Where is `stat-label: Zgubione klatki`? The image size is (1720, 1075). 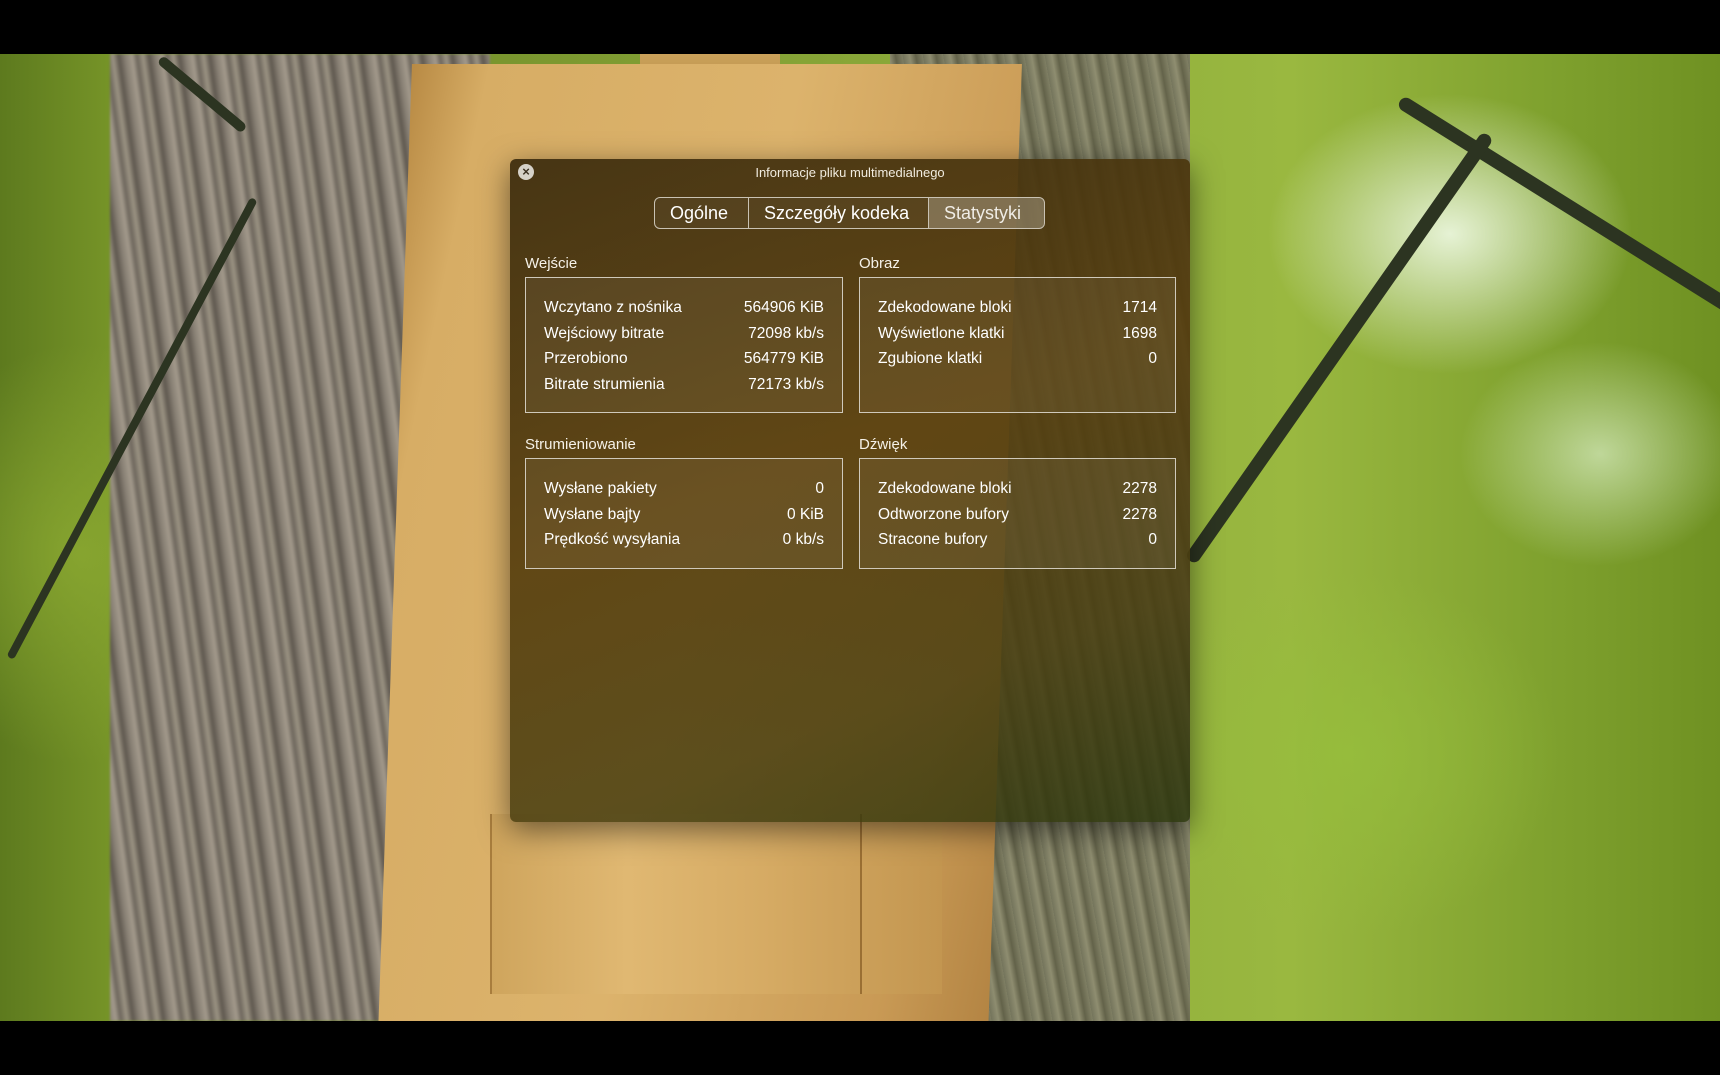 stat-label: Zgubione klatki is located at coordinates (930, 358).